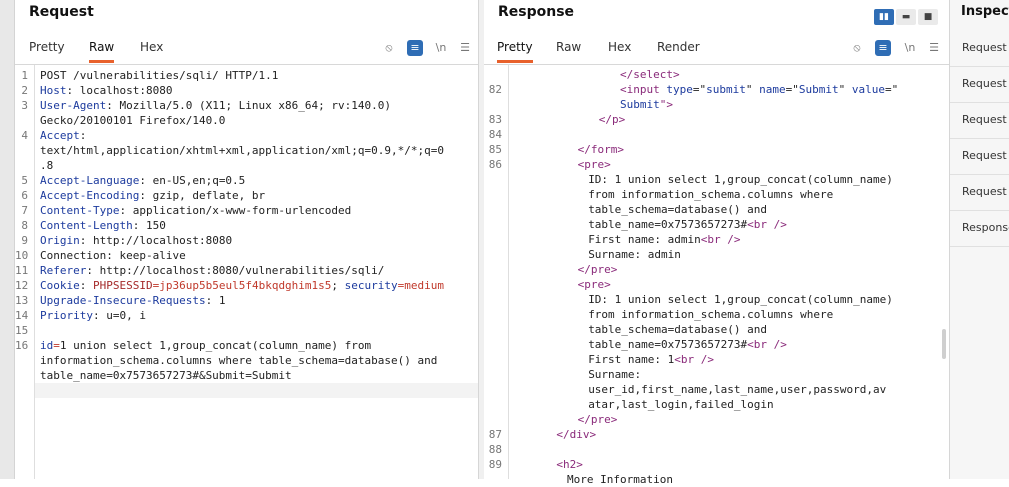 The width and height of the screenshot is (1009, 487). Describe the element at coordinates (152, 195) in the screenshot. I see `line-content: Accept-Encoding: gzip, deflate, br` at that location.